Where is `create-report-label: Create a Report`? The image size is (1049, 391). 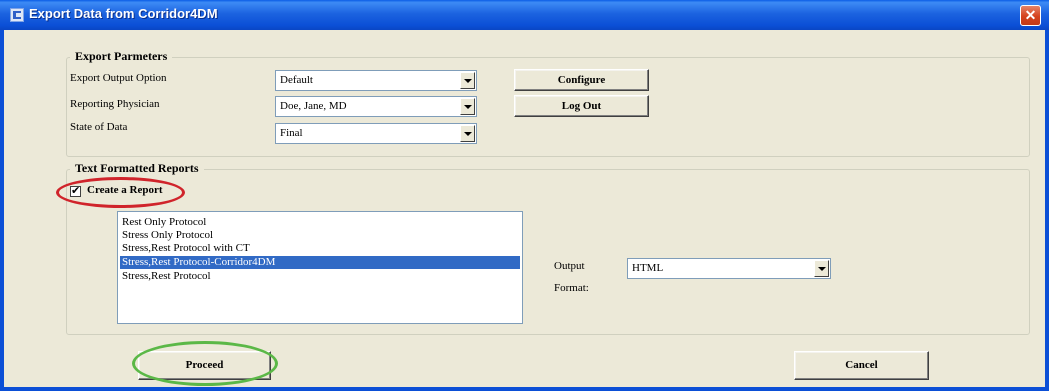
create-report-label: Create a Report is located at coordinates (125, 190).